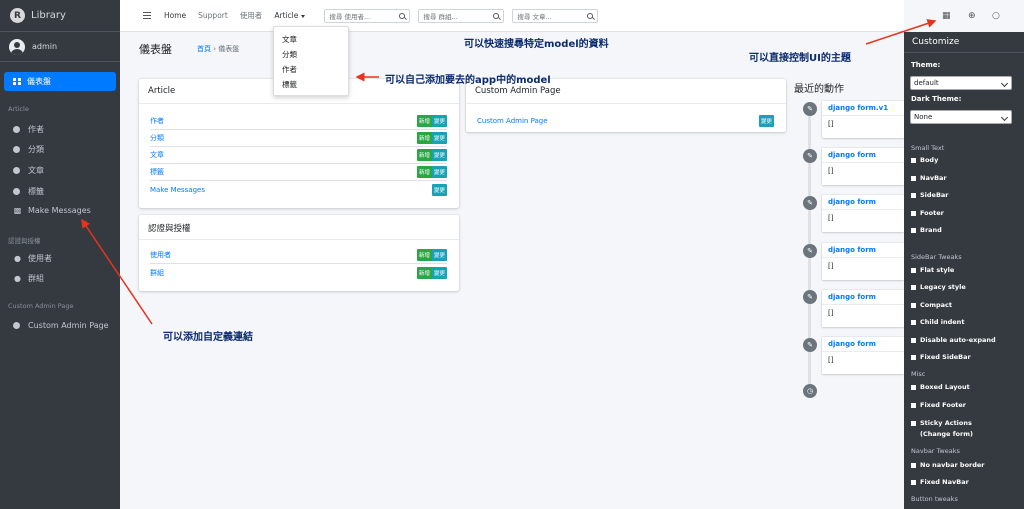 Image resolution: width=1024 pixels, height=509 pixels. Describe the element at coordinates (926, 230) in the screenshot. I see `checkbox-brand: Brand` at that location.